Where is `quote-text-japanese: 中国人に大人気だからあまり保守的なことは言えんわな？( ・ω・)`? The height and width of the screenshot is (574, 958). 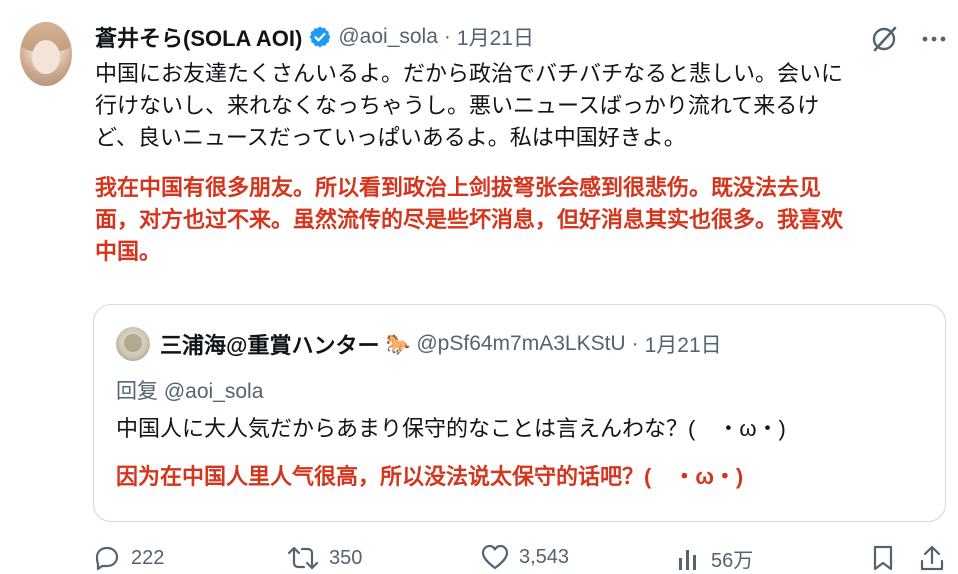 quote-text-japanese: 中国人に大人気だからあまり保守的なことは言えんわな？( ・ω・) is located at coordinates (451, 428).